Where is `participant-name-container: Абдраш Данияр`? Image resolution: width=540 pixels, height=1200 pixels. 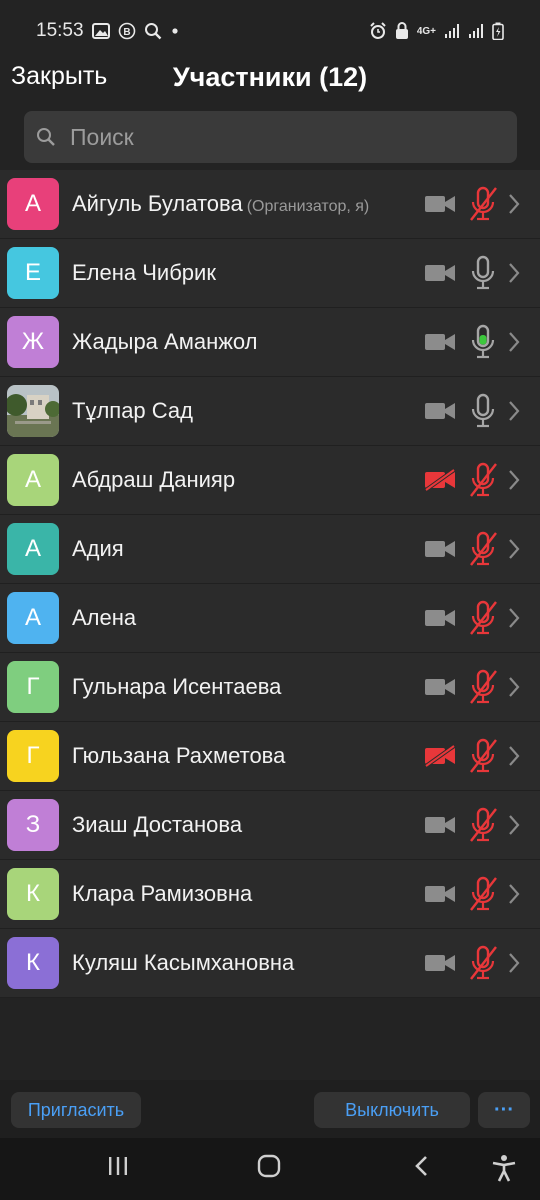
participant-name-container: Абдраш Данияр is located at coordinates (153, 480).